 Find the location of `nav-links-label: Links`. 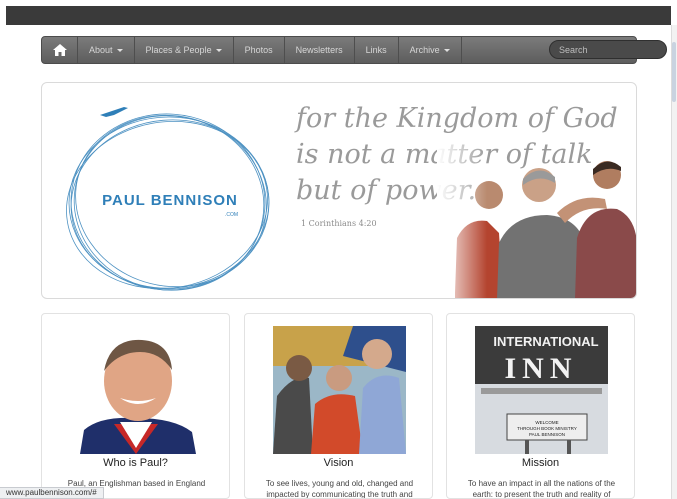

nav-links-label: Links is located at coordinates (376, 50).